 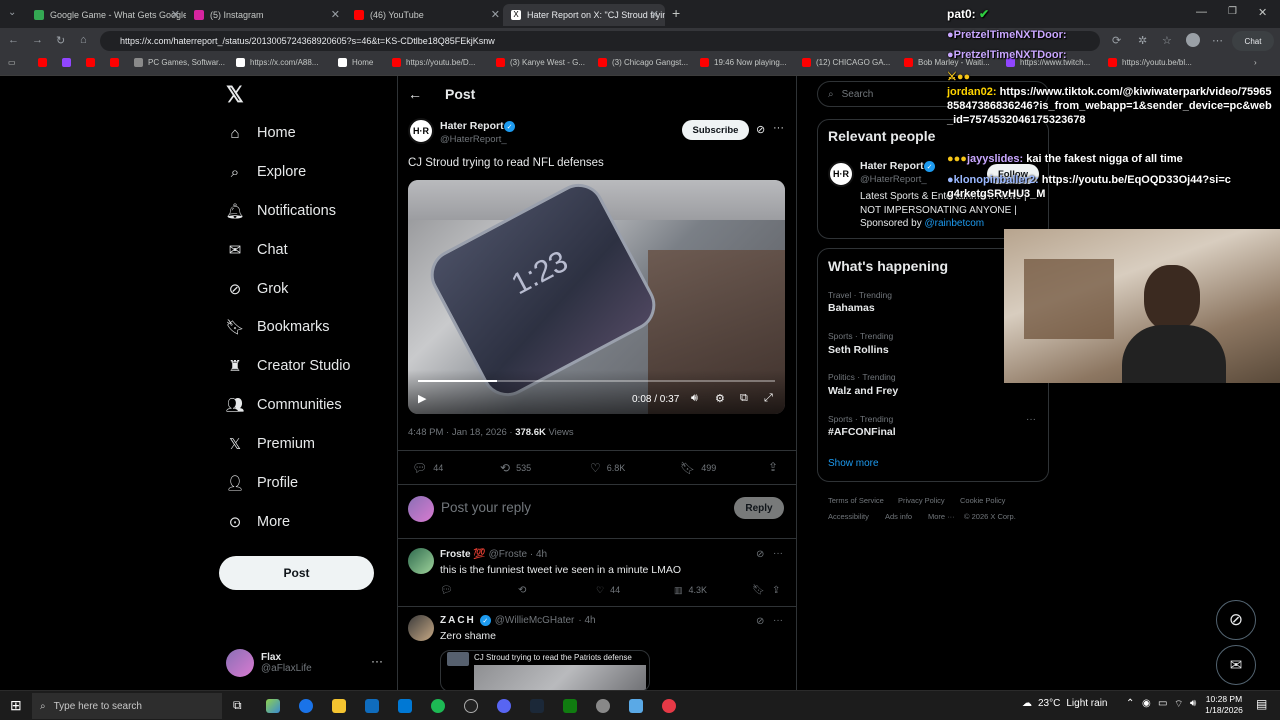 I want to click on profile-avatar-icon, so click(x=1193, y=40).